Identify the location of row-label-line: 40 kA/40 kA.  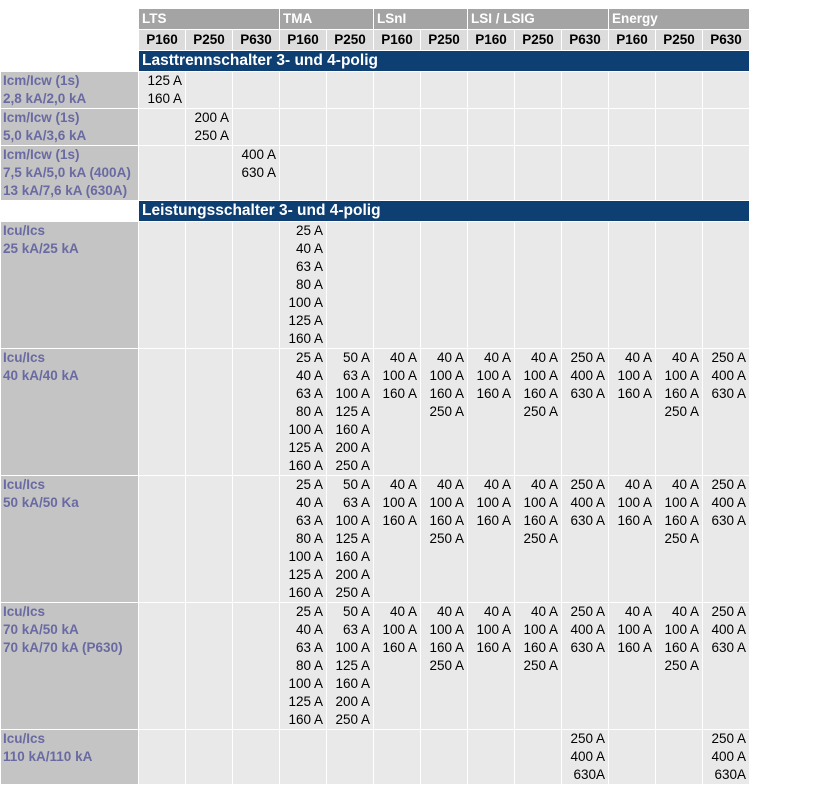
(41, 375).